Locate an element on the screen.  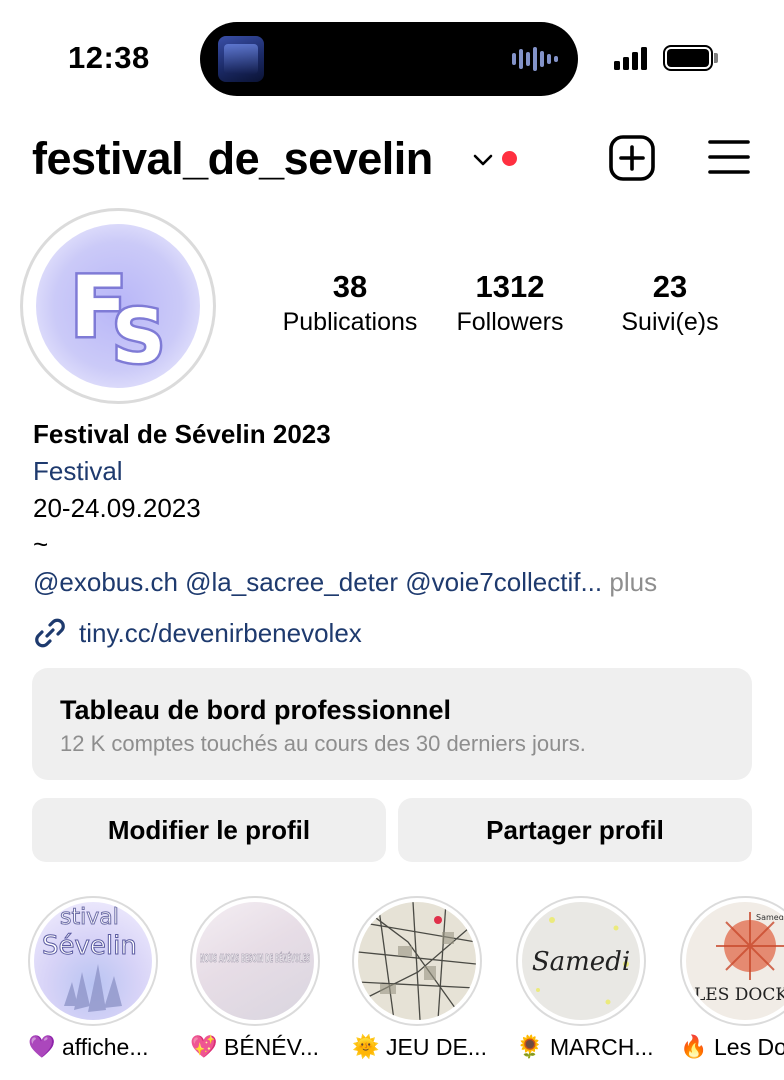
svg-text: S is located at coordinates (138, 337).